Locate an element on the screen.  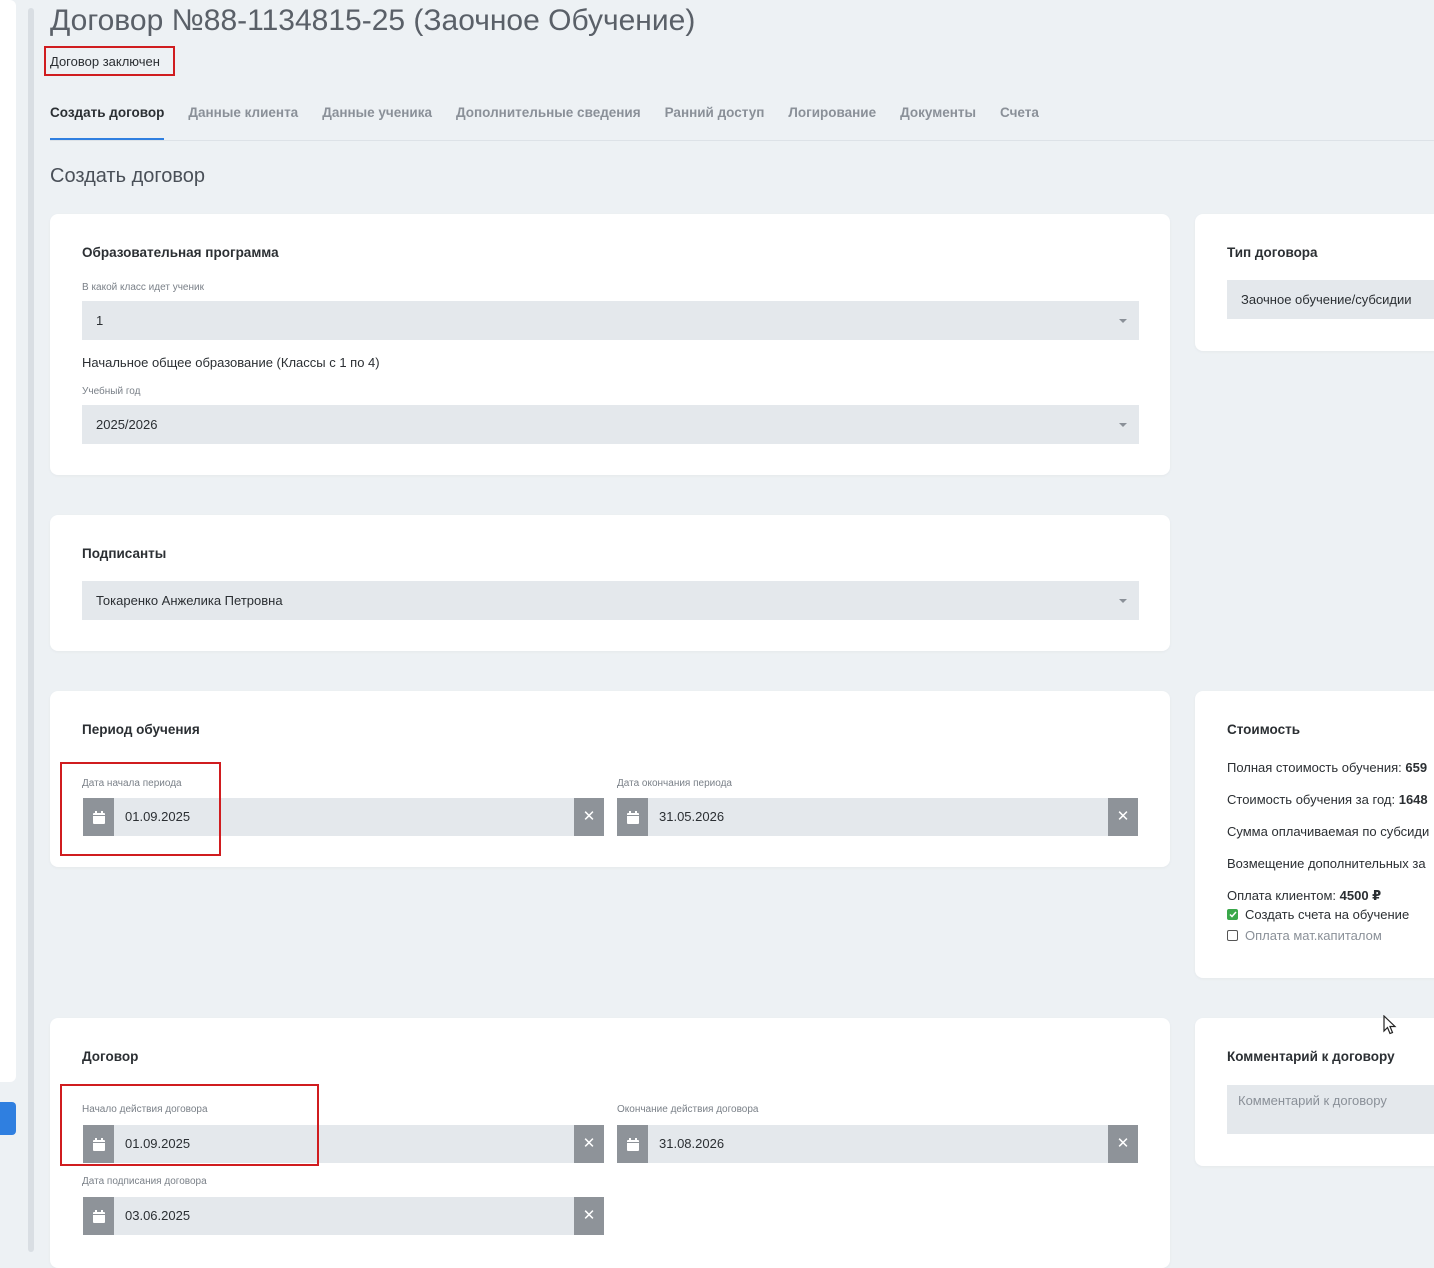
contract-status: Договор заключен is located at coordinates (109, 61).